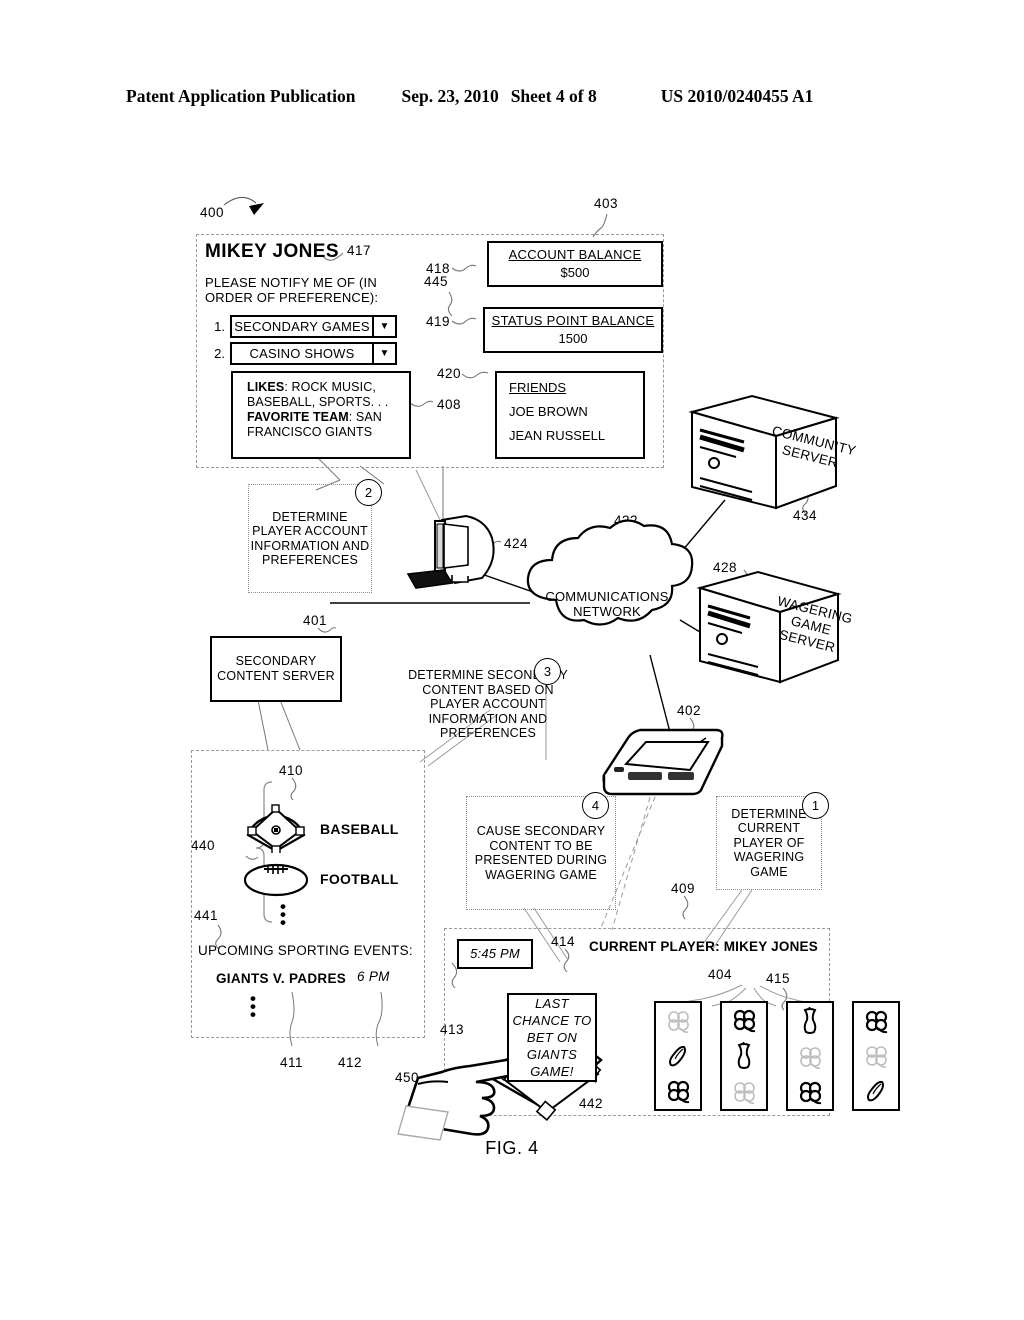  What do you see at coordinates (359, 829) in the screenshot?
I see `category-label-baseball: BASEBALL` at bounding box center [359, 829].